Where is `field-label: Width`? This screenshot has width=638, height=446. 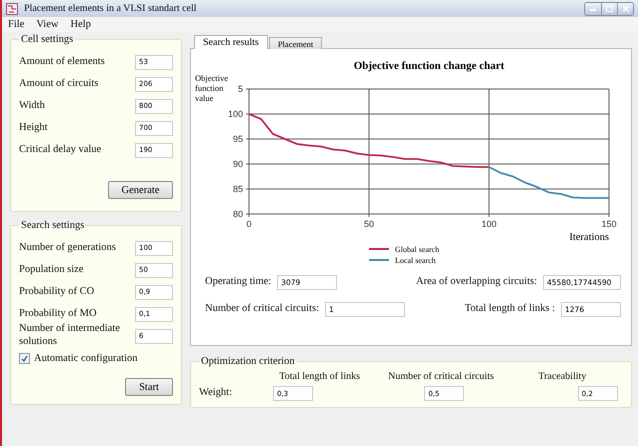
field-label: Width is located at coordinates (32, 106).